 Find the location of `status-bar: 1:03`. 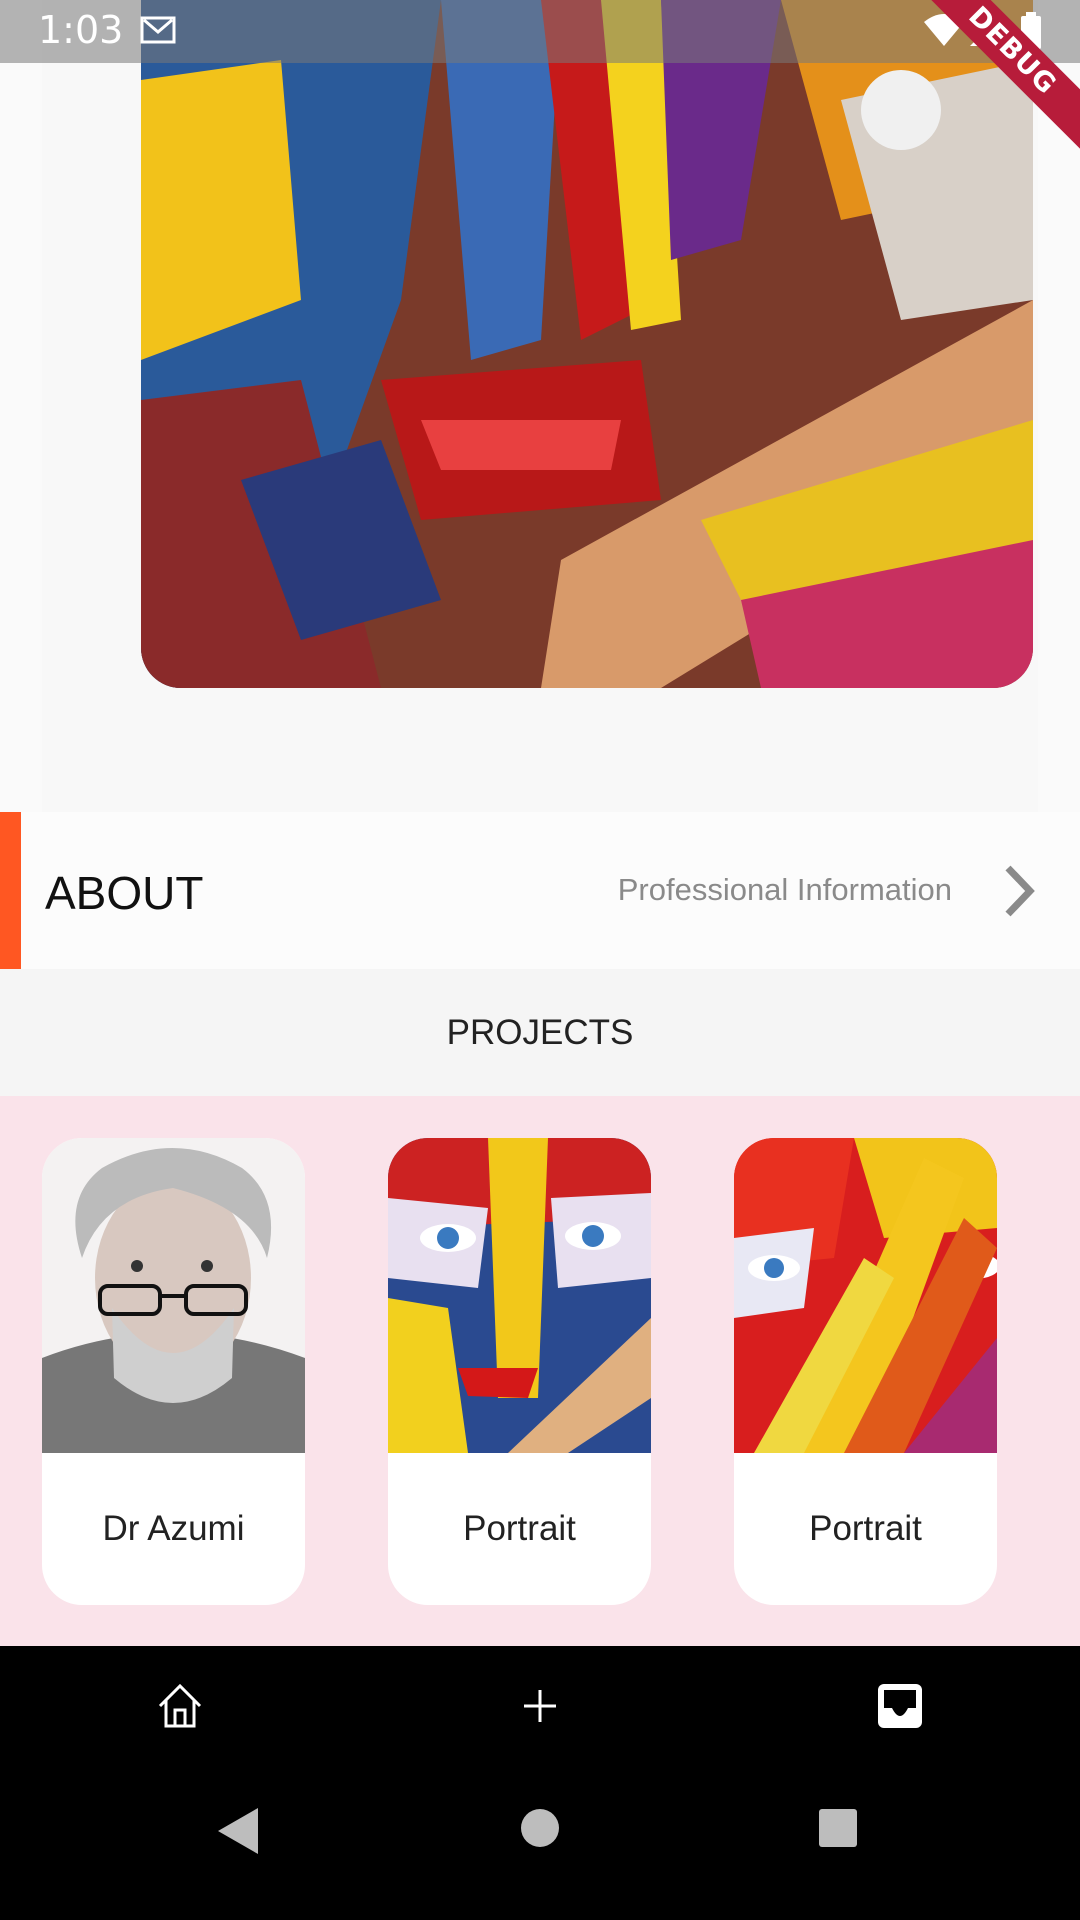

status-bar: 1:03 is located at coordinates (540, 31).